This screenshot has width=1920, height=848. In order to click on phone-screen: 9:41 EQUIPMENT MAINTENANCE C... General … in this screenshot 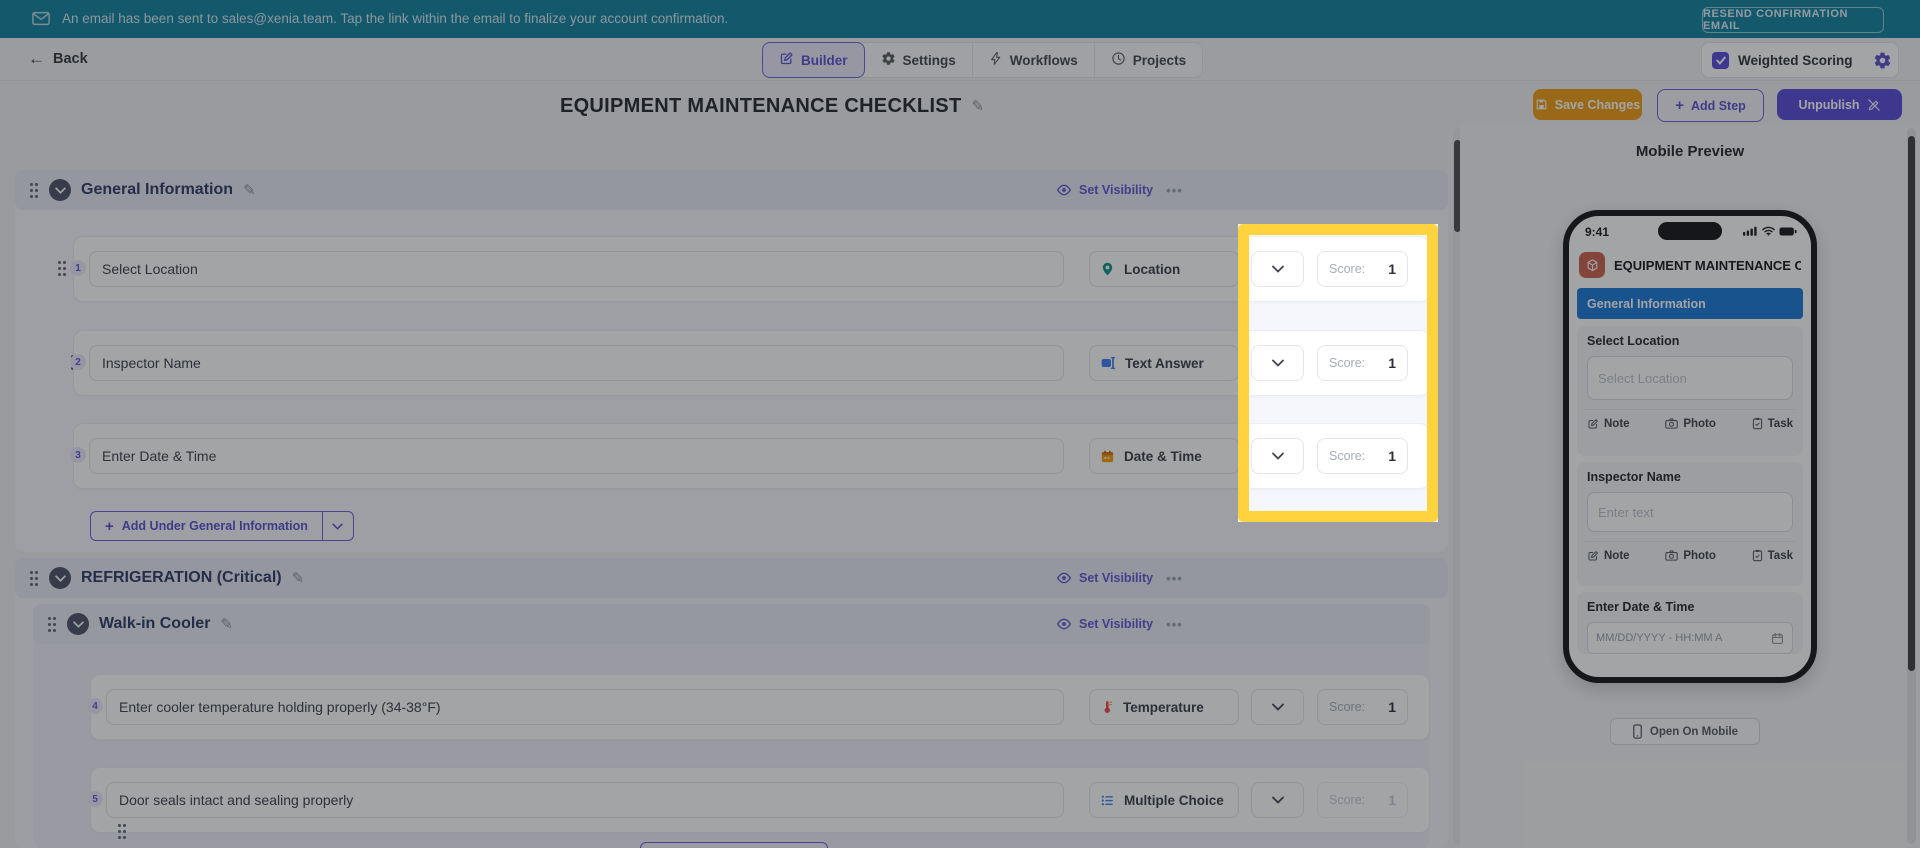, I will do `click(1690, 446)`.